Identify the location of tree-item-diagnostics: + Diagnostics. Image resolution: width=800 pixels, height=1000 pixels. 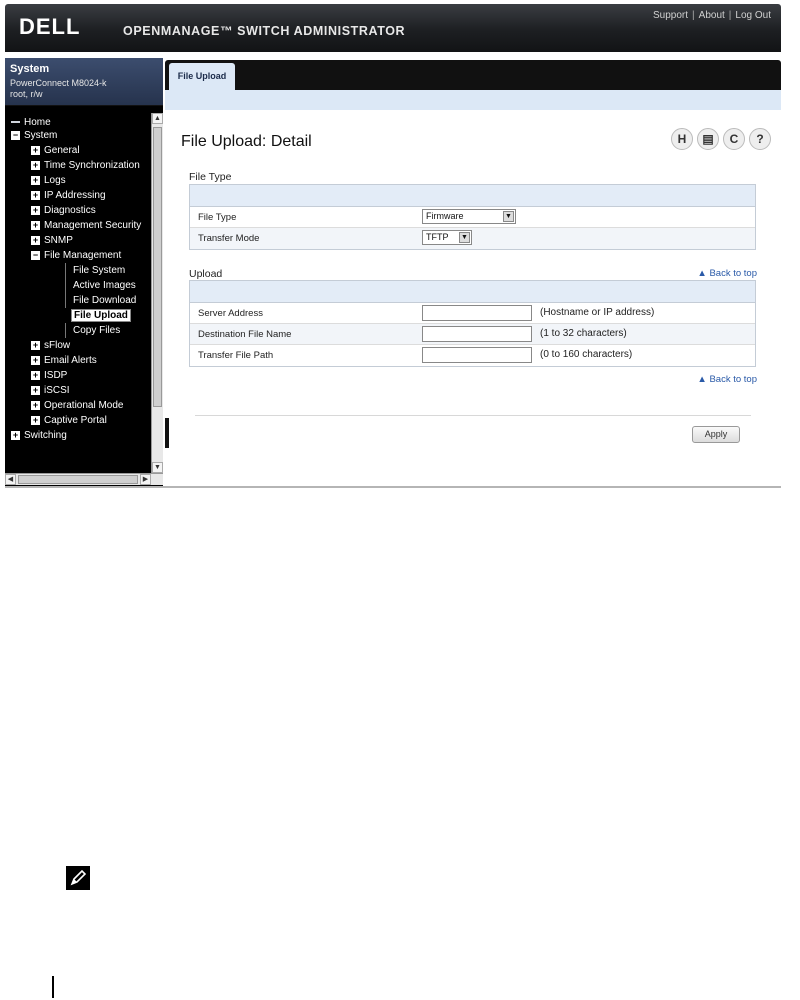
(63, 210).